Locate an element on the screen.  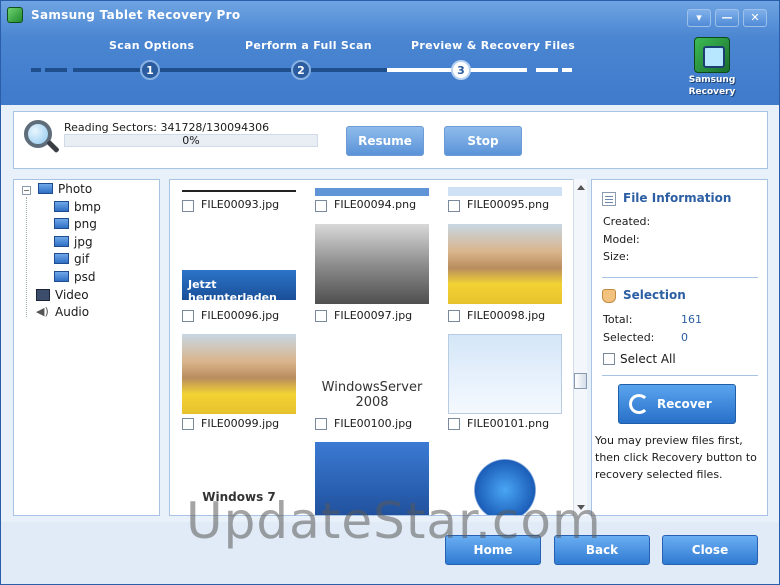
file-item: FILE00098.jpg is located at coordinates (501, 277).